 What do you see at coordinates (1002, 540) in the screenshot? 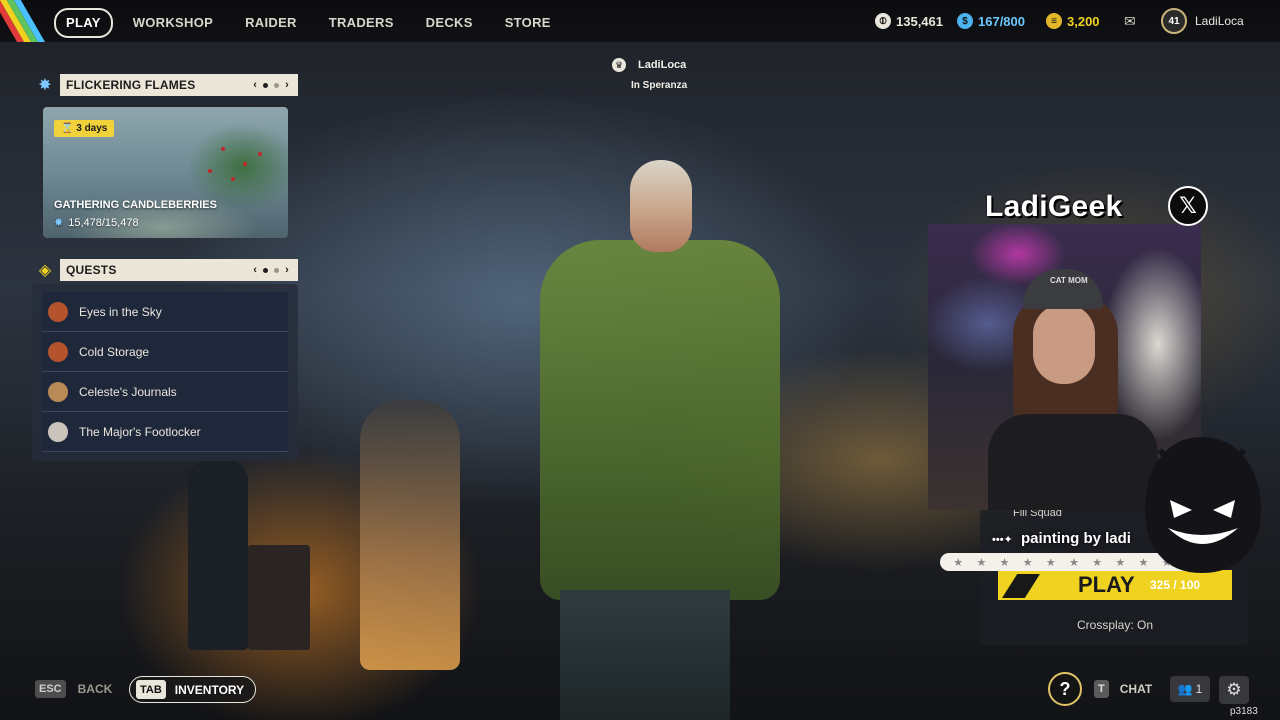
I see `sparkle-icon: •••✦` at bounding box center [1002, 540].